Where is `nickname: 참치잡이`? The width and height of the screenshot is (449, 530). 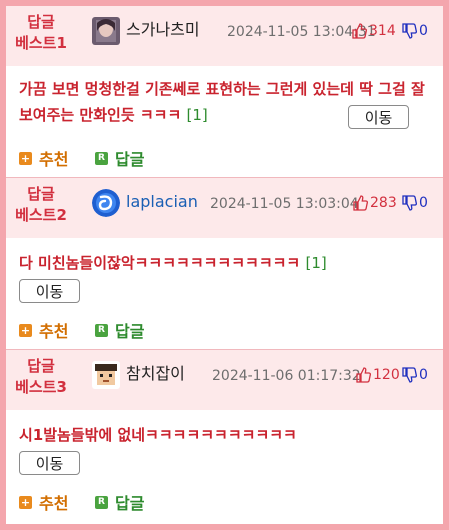
nickname: 참치잡이 is located at coordinates (155, 374).